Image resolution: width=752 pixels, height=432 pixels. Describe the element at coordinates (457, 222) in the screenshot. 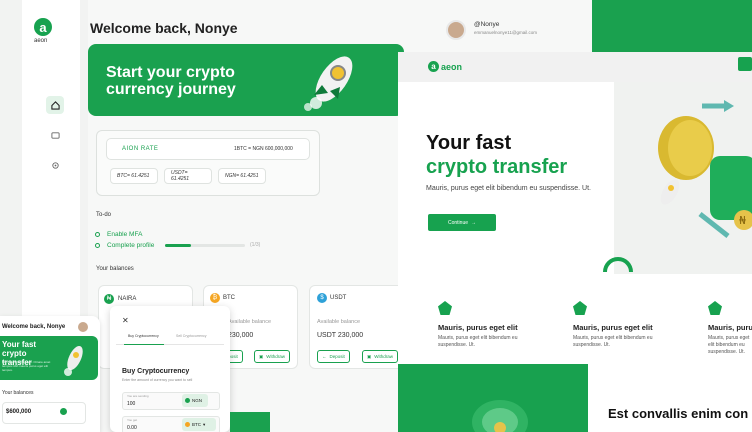

I see `continue-label: Continue` at that location.